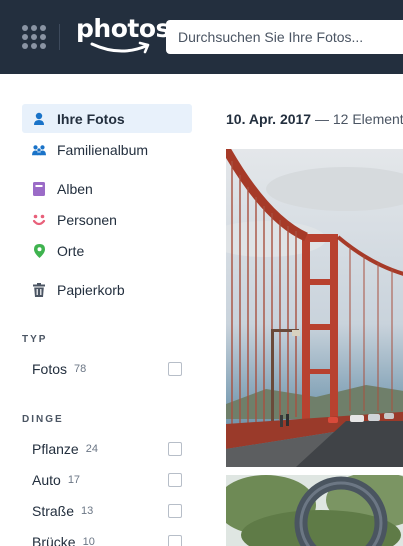 This screenshot has width=403, height=546. I want to click on sidebar-item-orte: Orte, so click(107, 250).